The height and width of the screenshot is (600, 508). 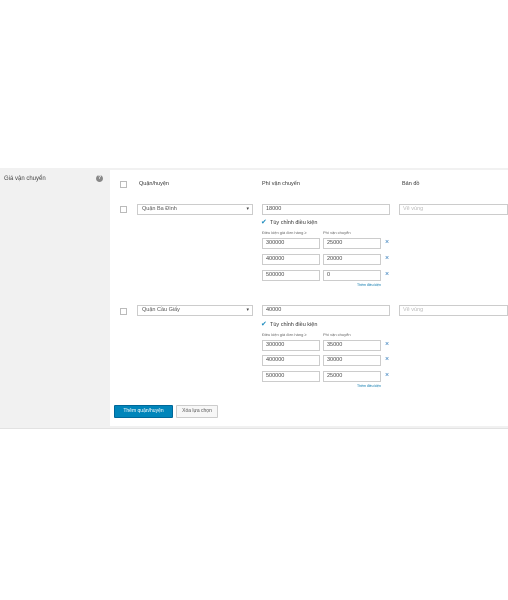 What do you see at coordinates (352, 360) in the screenshot?
I see `condition-fee-input: 30000` at bounding box center [352, 360].